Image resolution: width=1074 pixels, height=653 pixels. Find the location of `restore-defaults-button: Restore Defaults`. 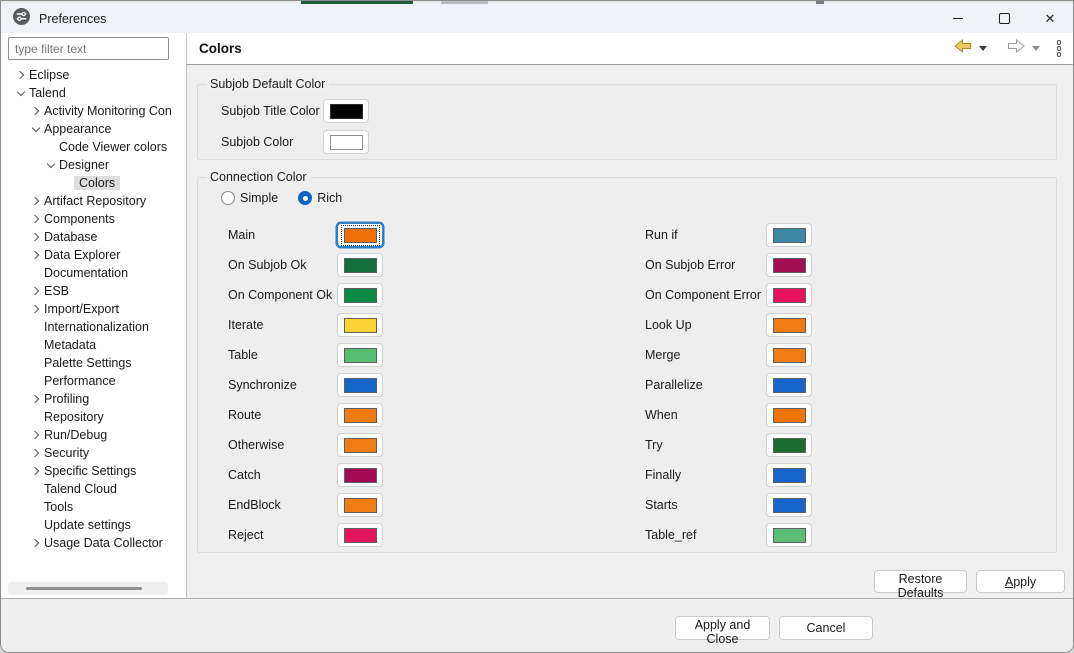

restore-defaults-button: Restore Defaults is located at coordinates (920, 585).